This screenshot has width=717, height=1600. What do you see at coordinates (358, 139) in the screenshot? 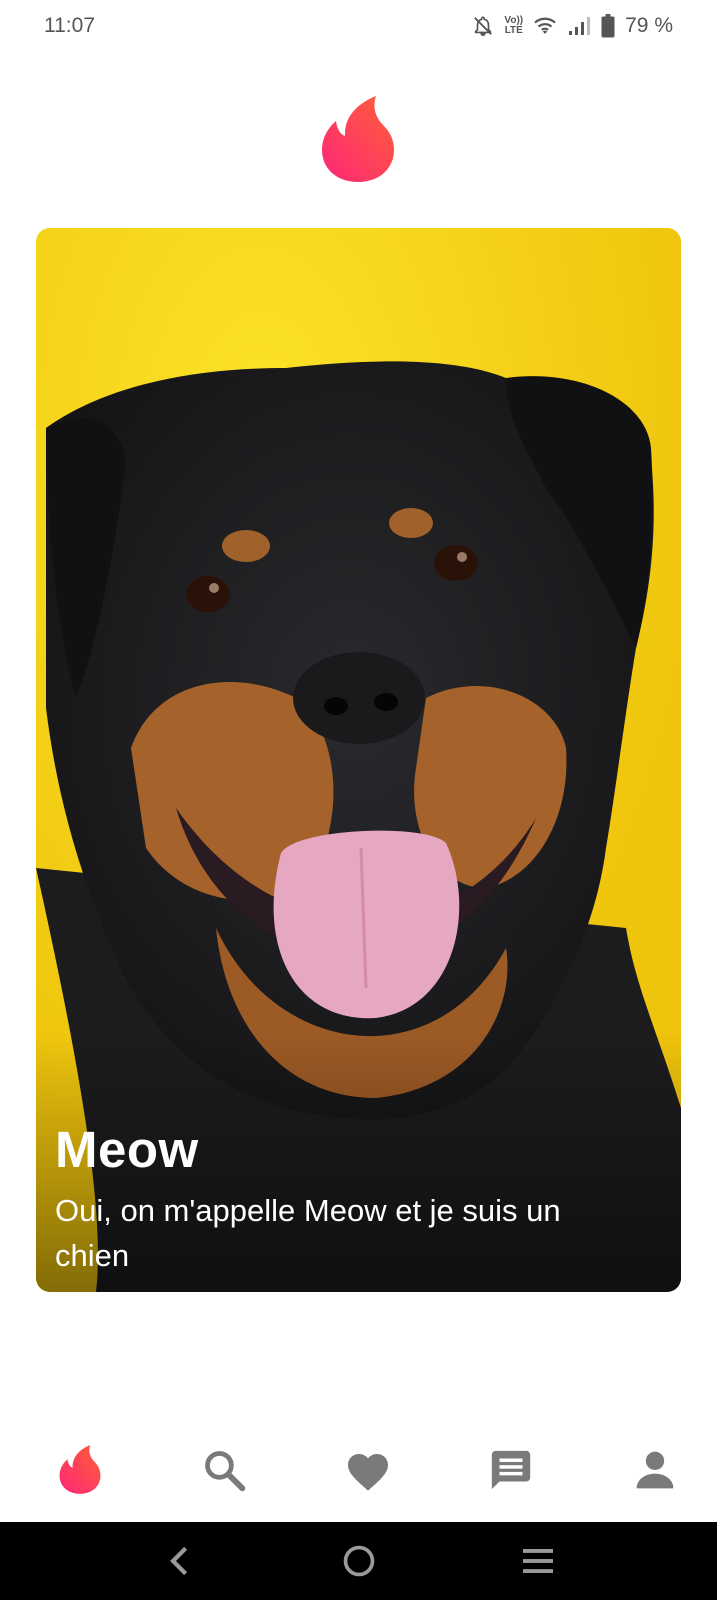
I see `flame-logo-icon` at bounding box center [358, 139].